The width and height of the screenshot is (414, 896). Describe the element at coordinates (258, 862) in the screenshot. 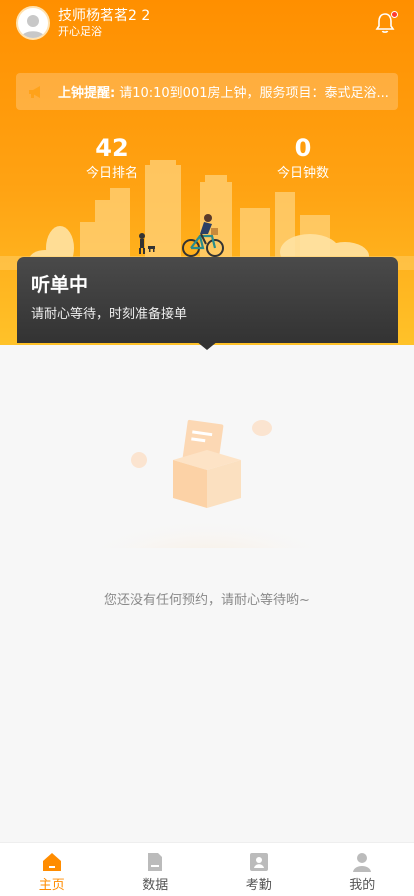

I see `attendance-icon` at that location.